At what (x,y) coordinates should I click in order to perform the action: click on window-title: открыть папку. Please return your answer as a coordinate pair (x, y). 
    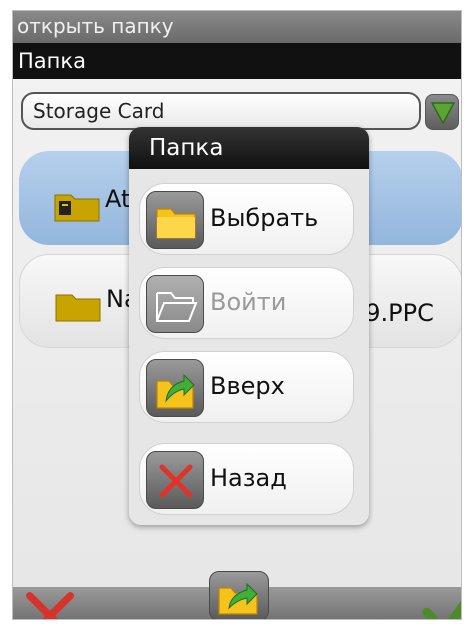
    Looking at the image, I should click on (237, 27).